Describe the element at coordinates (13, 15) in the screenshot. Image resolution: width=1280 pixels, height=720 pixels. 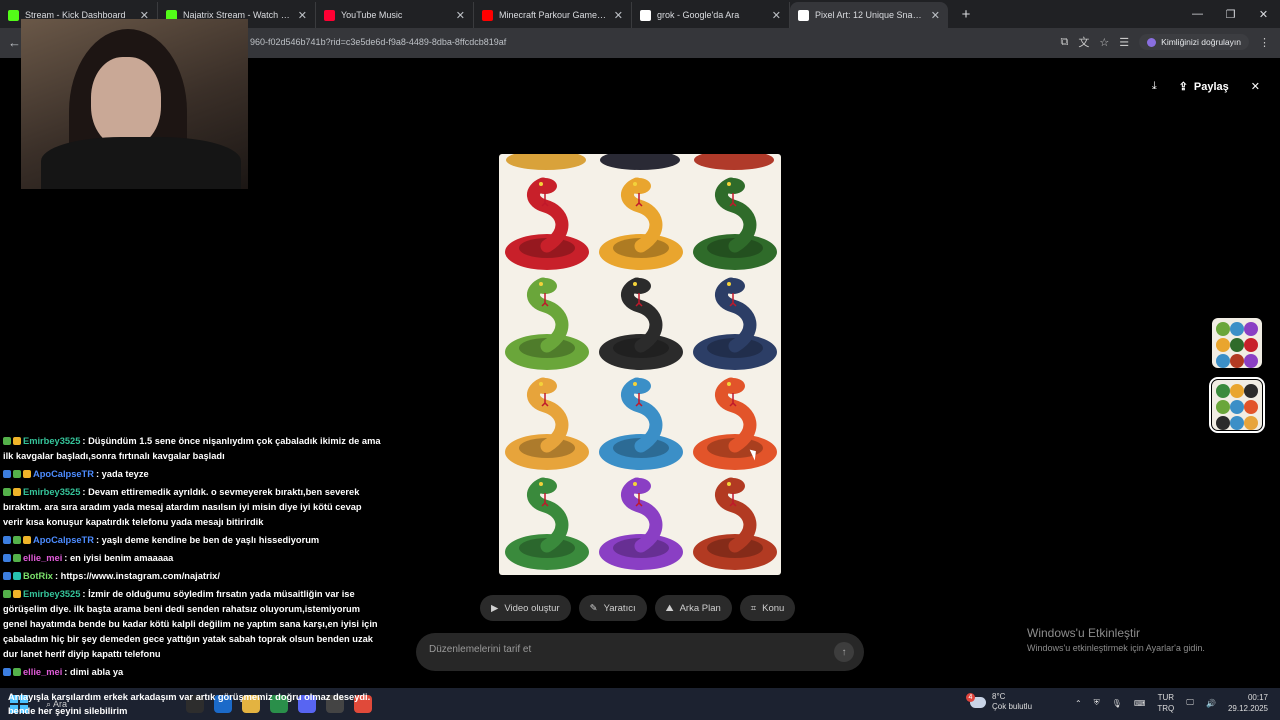
I see `kick-icon` at that location.